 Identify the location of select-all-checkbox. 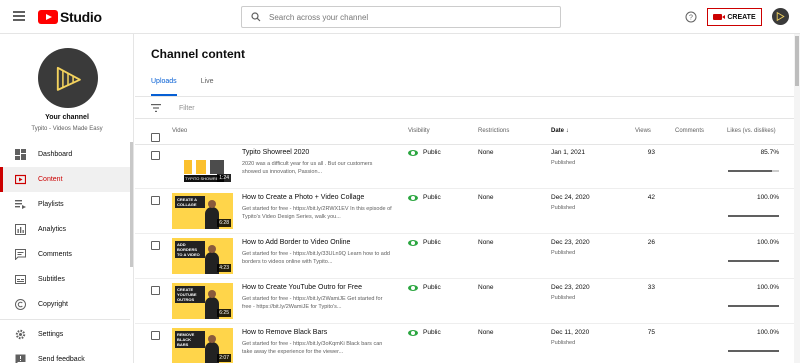
(155, 137).